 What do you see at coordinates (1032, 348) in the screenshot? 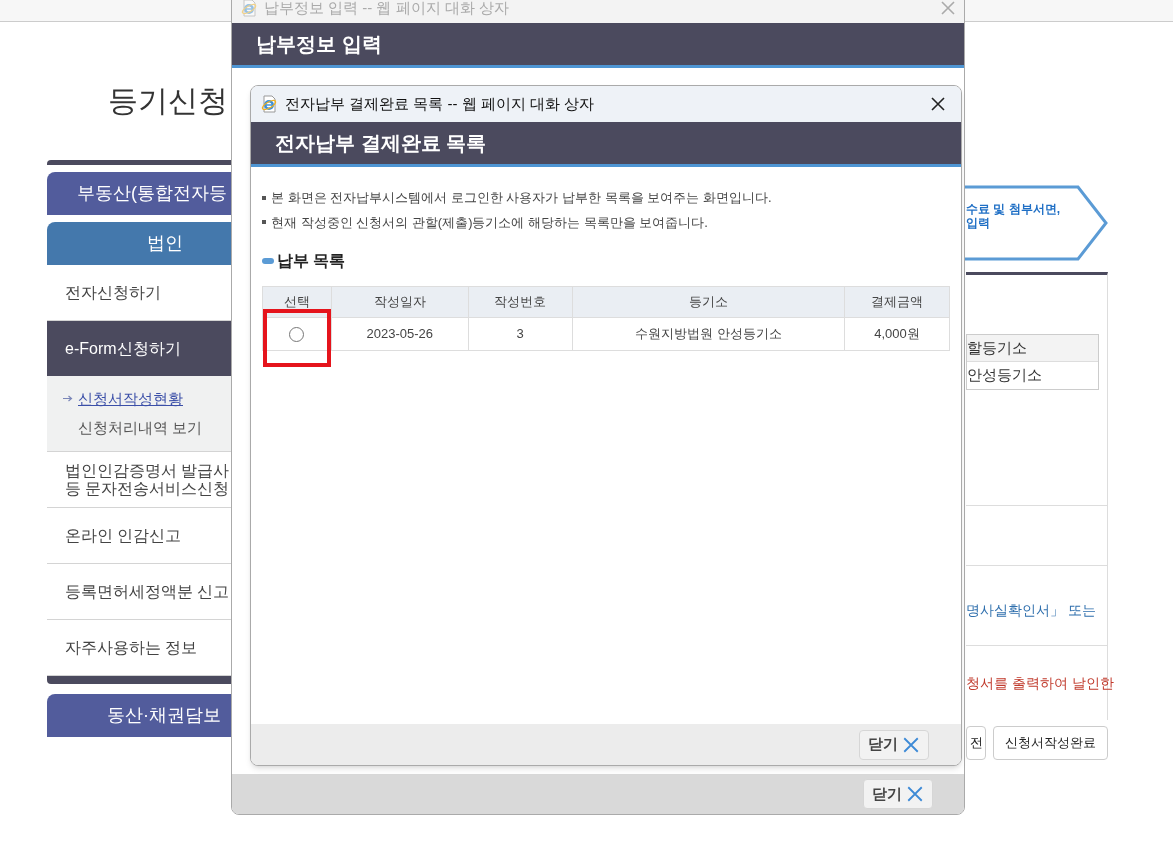
I see `table-header: 할등기소` at bounding box center [1032, 348].